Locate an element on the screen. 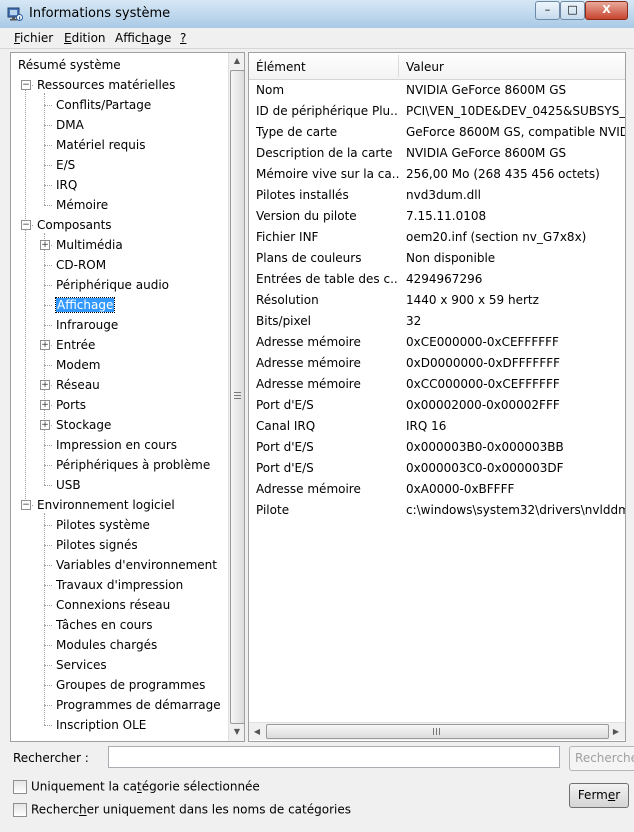  list-row: Adresse mémoire 0xD0000000-0xDFFFFFFF is located at coordinates (437, 363).